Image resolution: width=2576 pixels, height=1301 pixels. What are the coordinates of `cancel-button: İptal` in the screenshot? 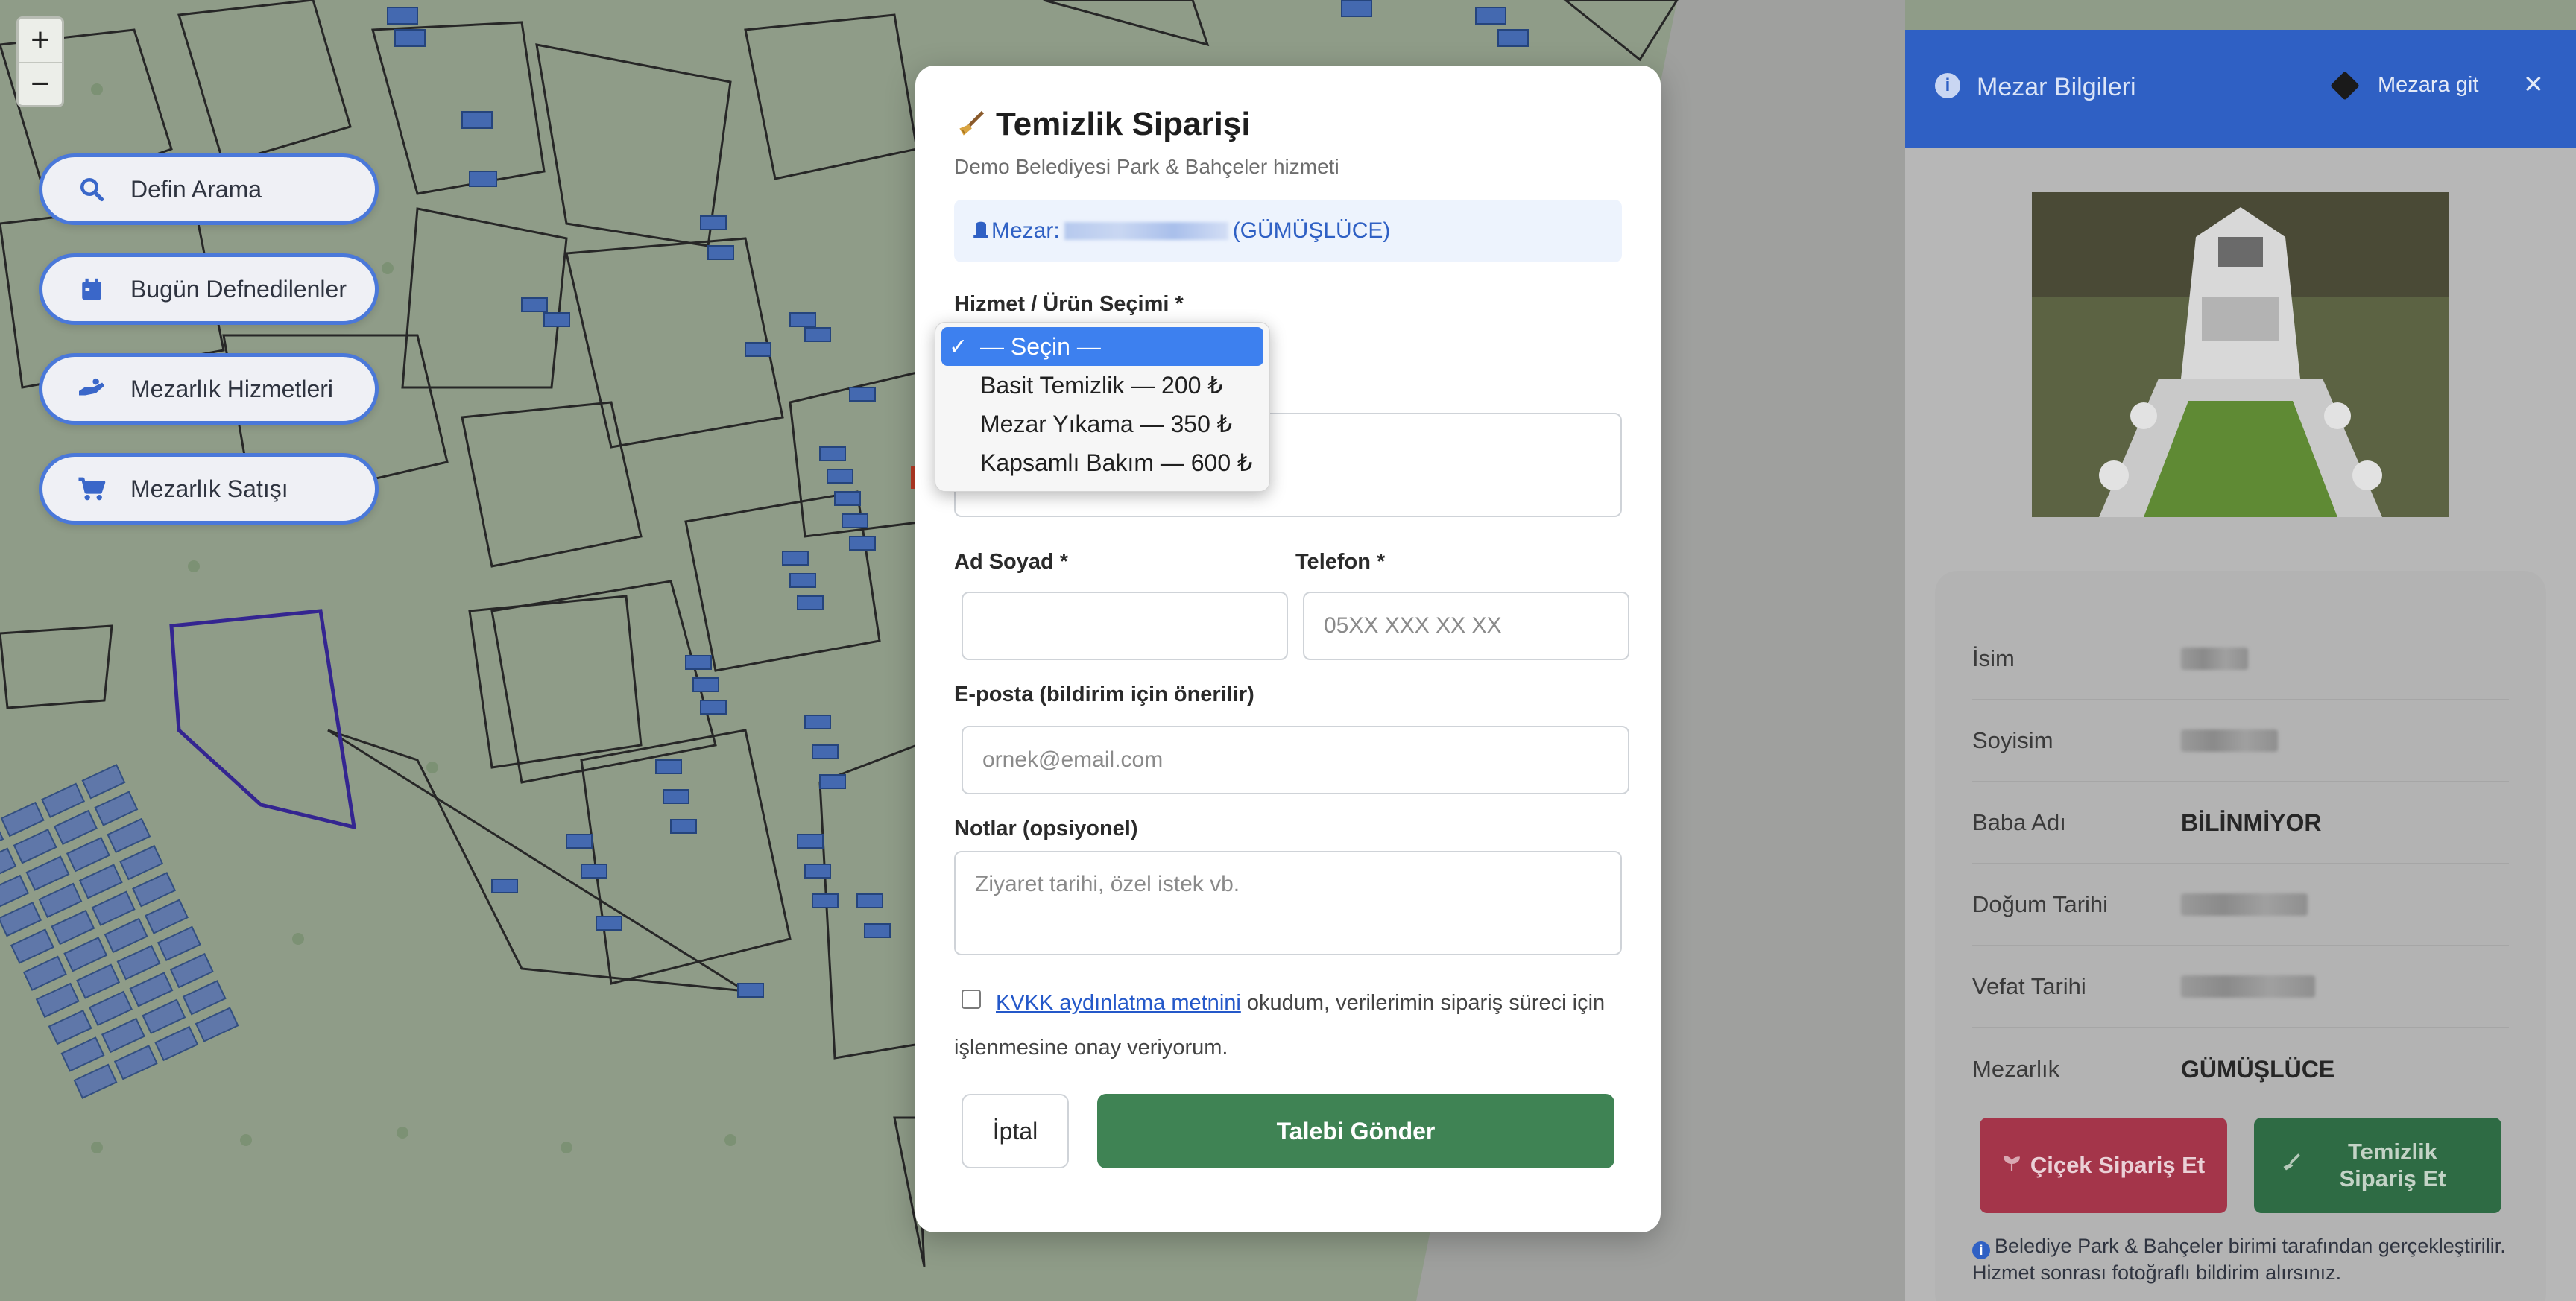 It's located at (1015, 1131).